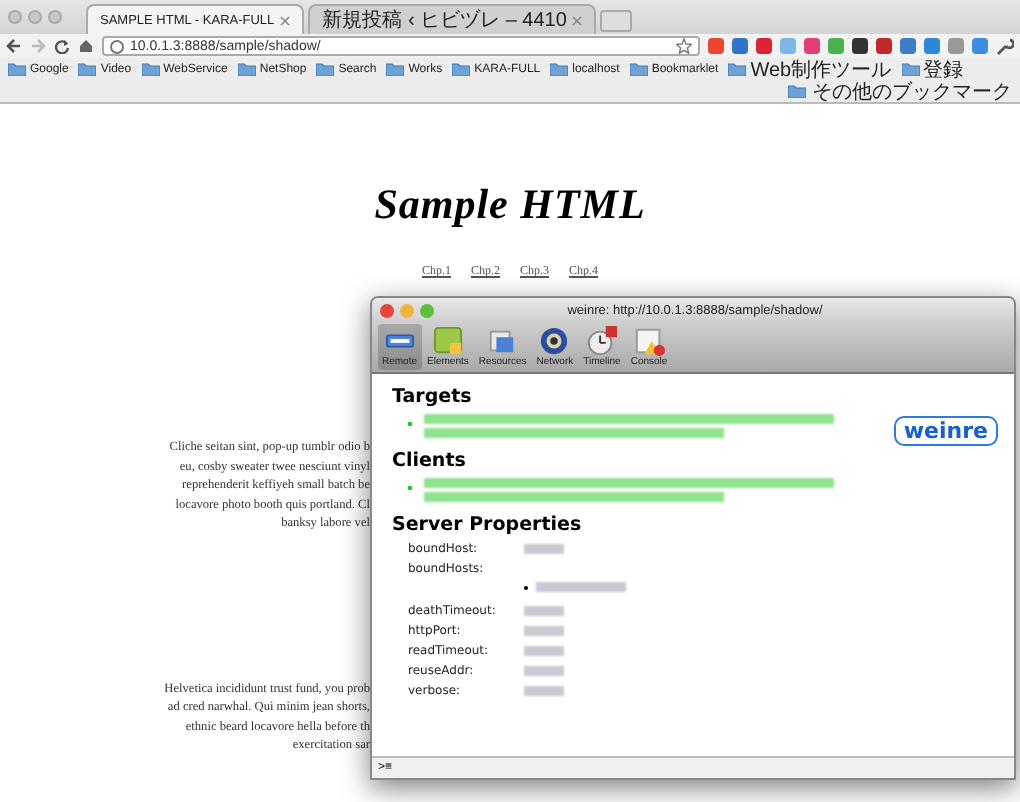 This screenshot has height=802, width=1020. I want to click on minimize-icon, so click(407, 310).